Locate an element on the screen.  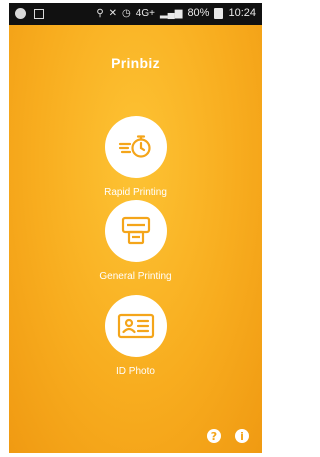
general-printing-action: General Printing is located at coordinates (135, 241).